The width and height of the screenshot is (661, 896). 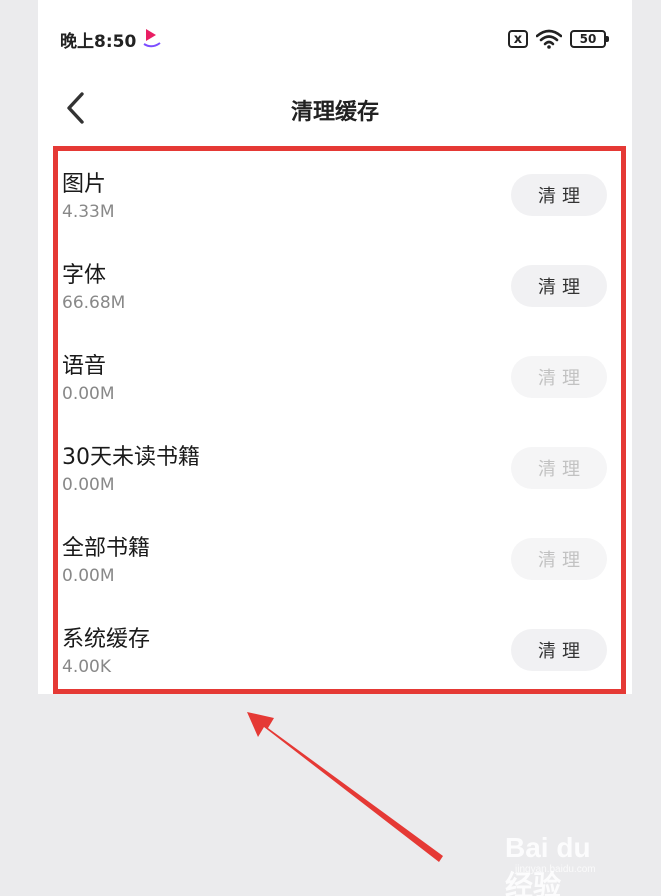 What do you see at coordinates (334, 112) in the screenshot?
I see `page-title: 清理缓存` at bounding box center [334, 112].